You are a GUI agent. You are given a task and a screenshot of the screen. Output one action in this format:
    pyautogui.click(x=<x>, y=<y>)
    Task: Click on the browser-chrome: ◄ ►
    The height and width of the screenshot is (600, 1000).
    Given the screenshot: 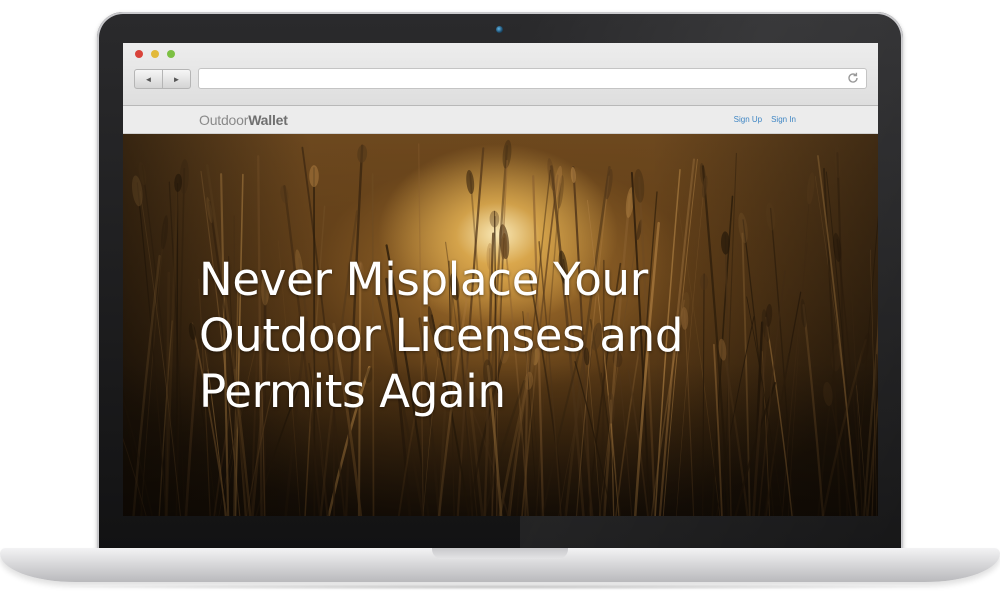 What is the action you would take?
    pyautogui.click(x=500, y=74)
    